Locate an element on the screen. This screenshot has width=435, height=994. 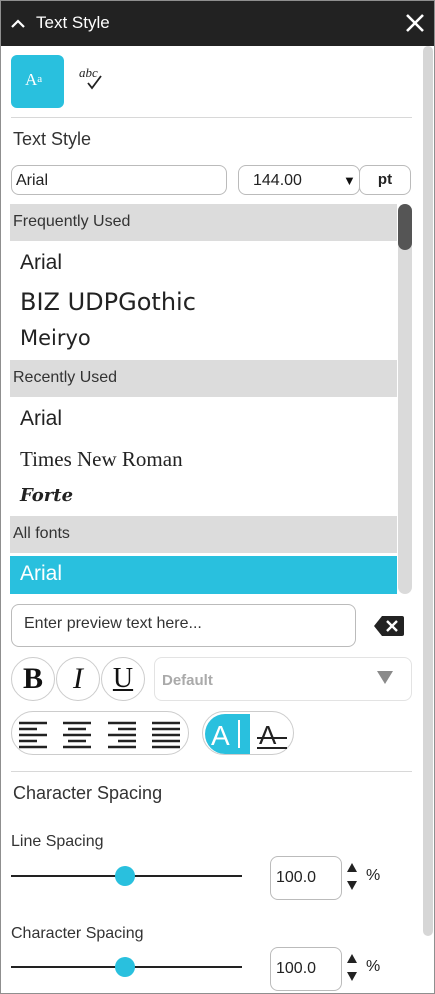
line-spacing-unit: % is located at coordinates (373, 875).